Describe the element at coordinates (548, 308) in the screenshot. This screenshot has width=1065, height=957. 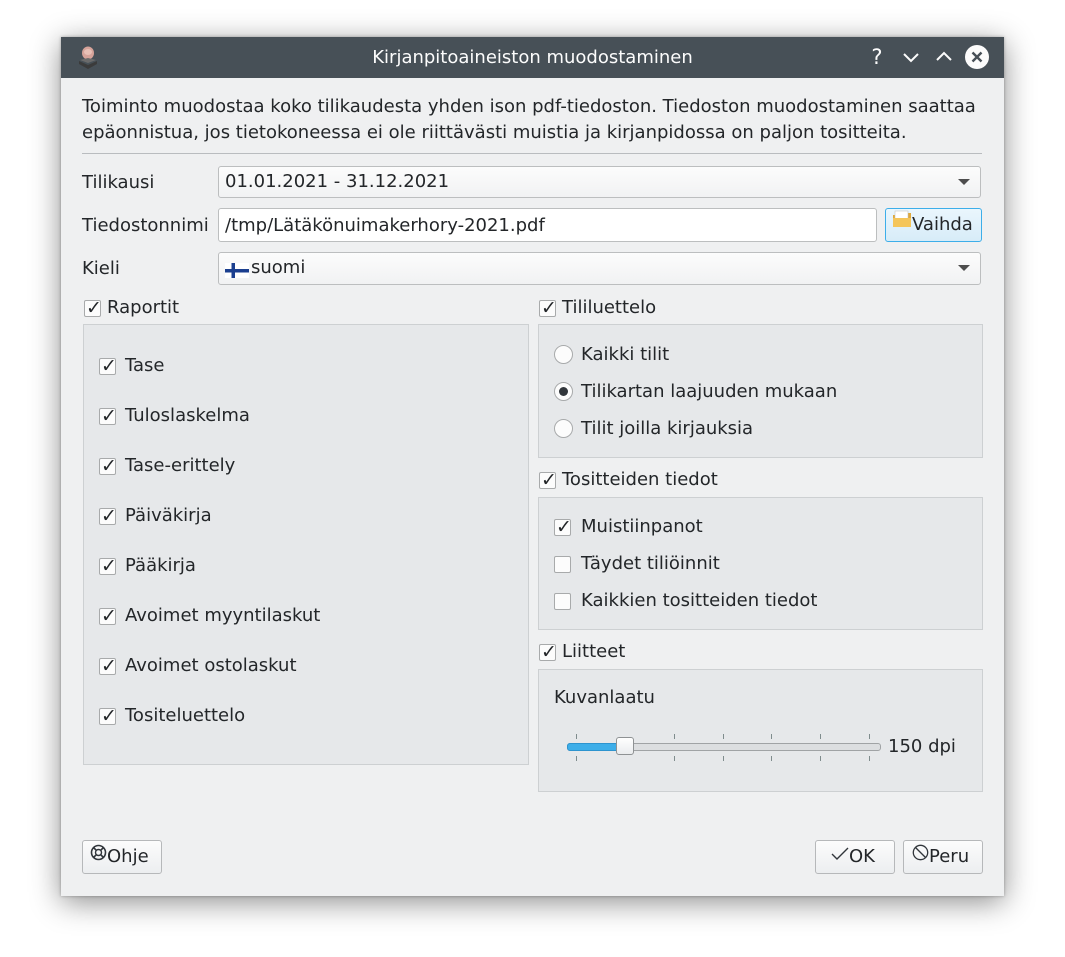
I see `tililuettelo-checkbox` at that location.